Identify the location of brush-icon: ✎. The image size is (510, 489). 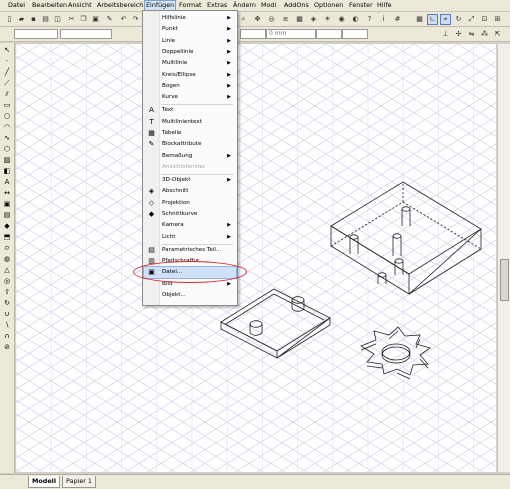
(109, 19).